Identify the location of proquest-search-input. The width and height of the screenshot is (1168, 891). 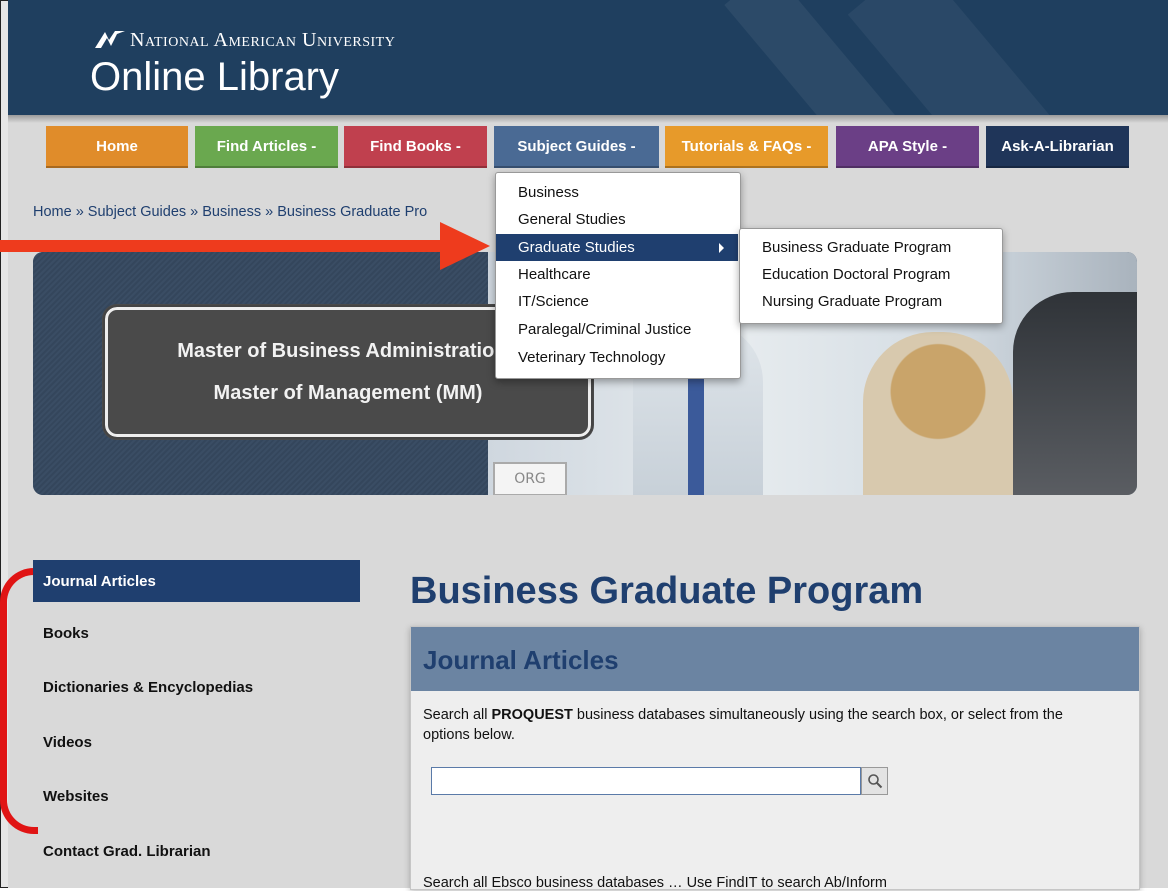
(646, 781).